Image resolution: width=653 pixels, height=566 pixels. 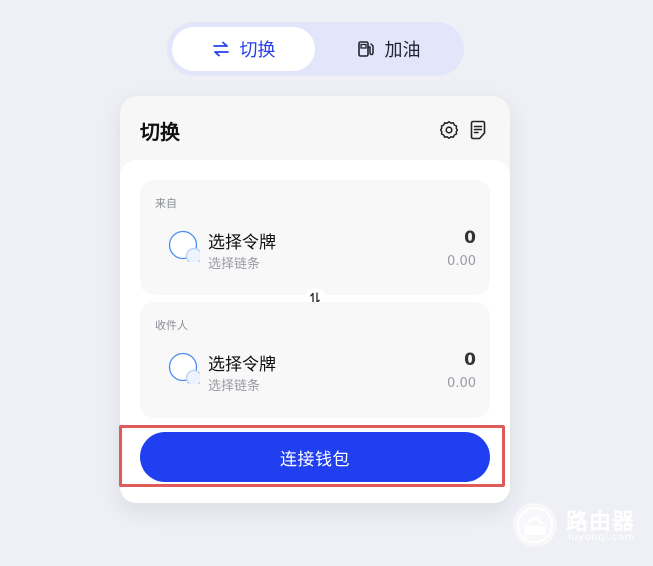 What do you see at coordinates (461, 261) in the screenshot?
I see `from-amount-value: 0.00` at bounding box center [461, 261].